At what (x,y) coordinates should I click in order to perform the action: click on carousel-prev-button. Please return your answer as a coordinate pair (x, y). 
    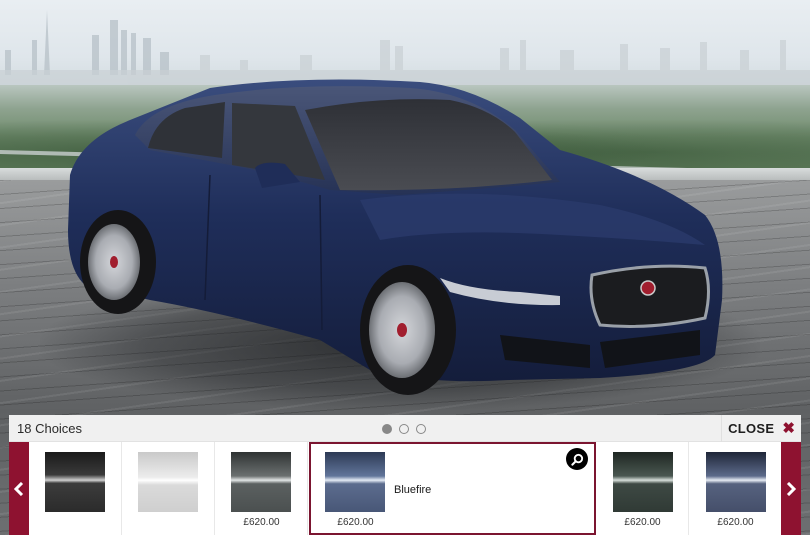
    Looking at the image, I should click on (19, 488).